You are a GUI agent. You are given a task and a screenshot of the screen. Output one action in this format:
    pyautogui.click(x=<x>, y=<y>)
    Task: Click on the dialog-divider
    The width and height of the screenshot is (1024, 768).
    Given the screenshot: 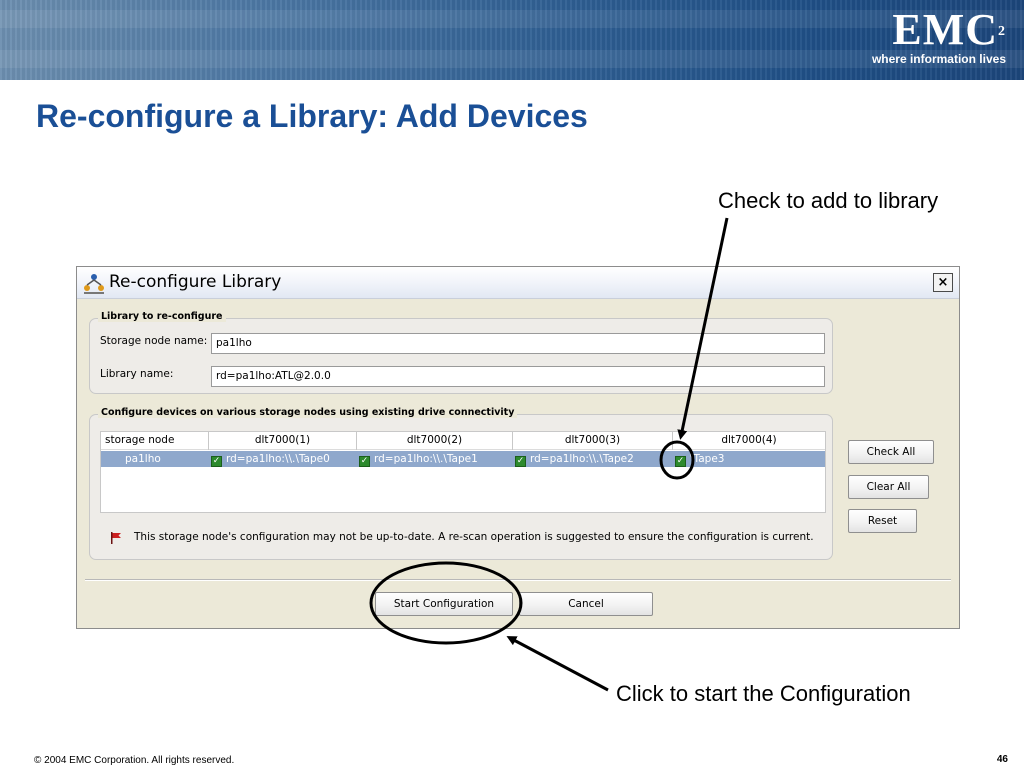 What is the action you would take?
    pyautogui.click(x=518, y=580)
    